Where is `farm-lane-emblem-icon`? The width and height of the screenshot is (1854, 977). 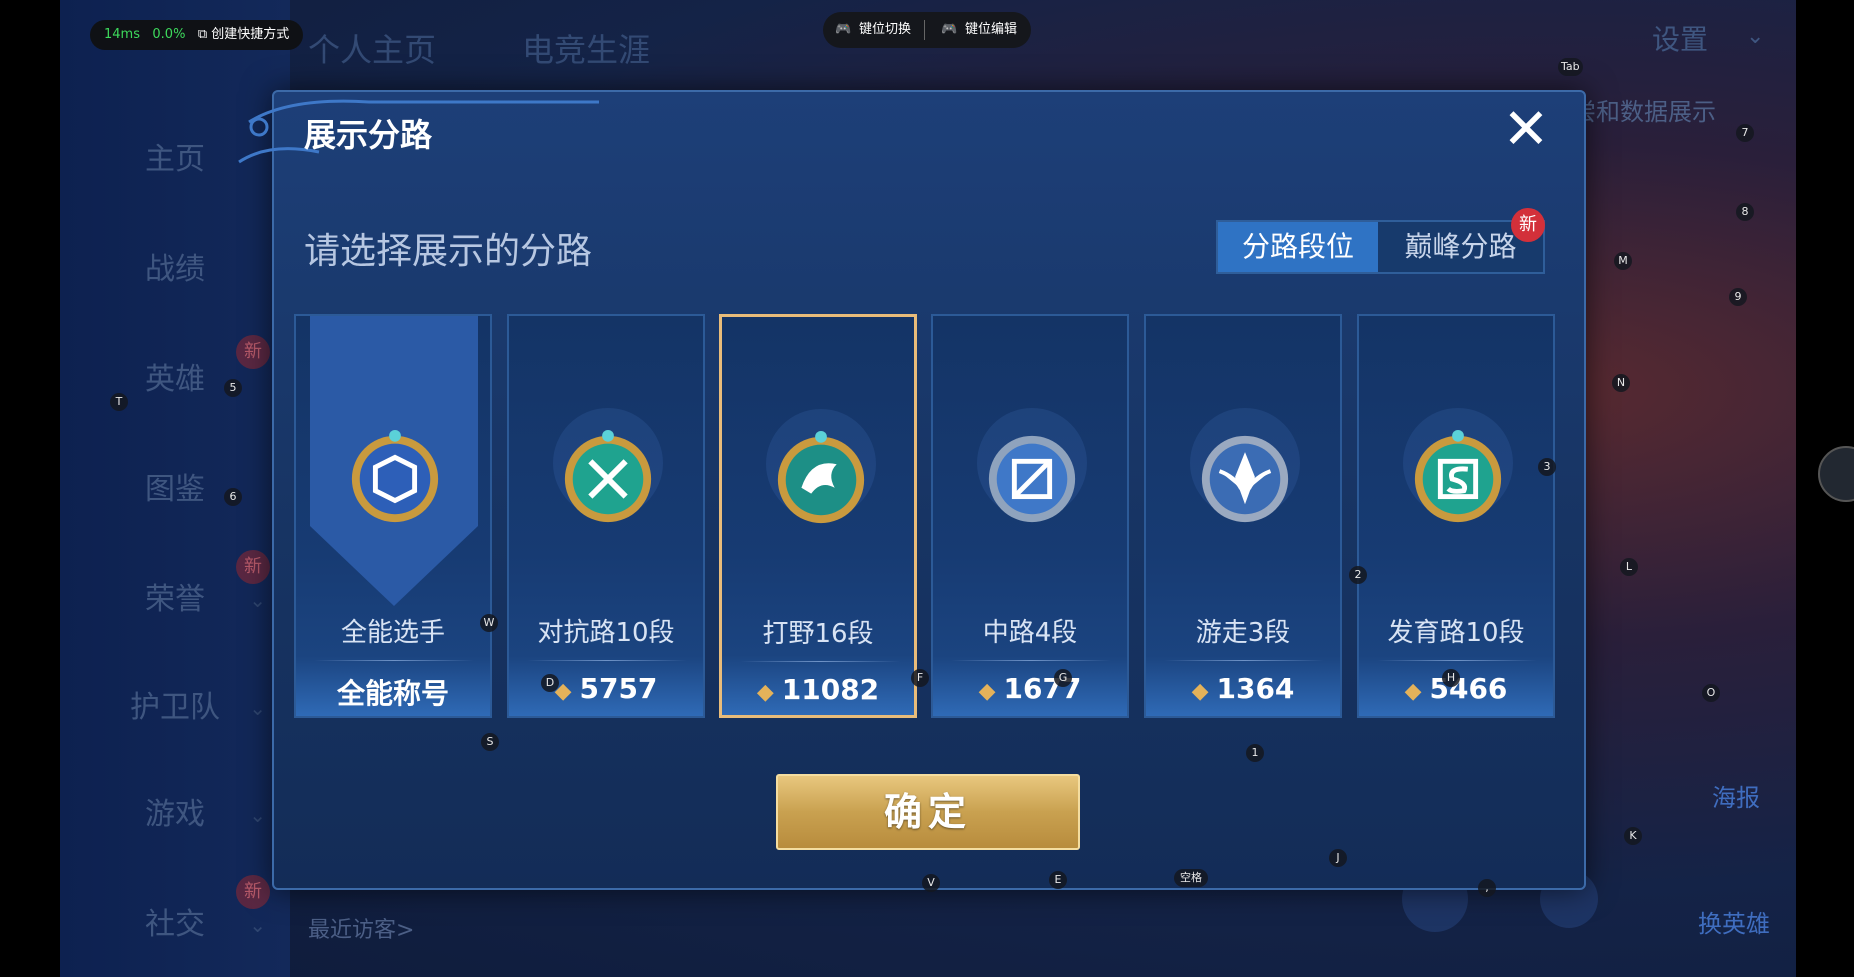 farm-lane-emblem-icon is located at coordinates (1458, 476).